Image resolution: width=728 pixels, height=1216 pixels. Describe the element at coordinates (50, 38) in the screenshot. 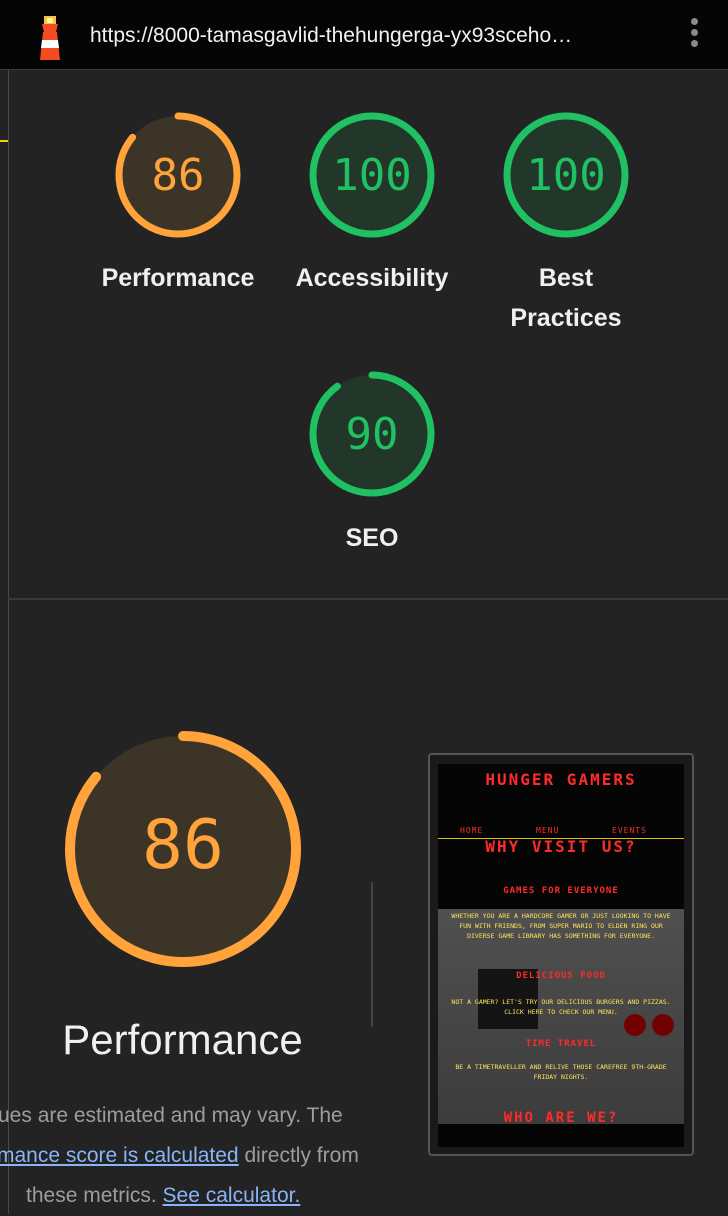

I see `lighthouse-icon` at that location.